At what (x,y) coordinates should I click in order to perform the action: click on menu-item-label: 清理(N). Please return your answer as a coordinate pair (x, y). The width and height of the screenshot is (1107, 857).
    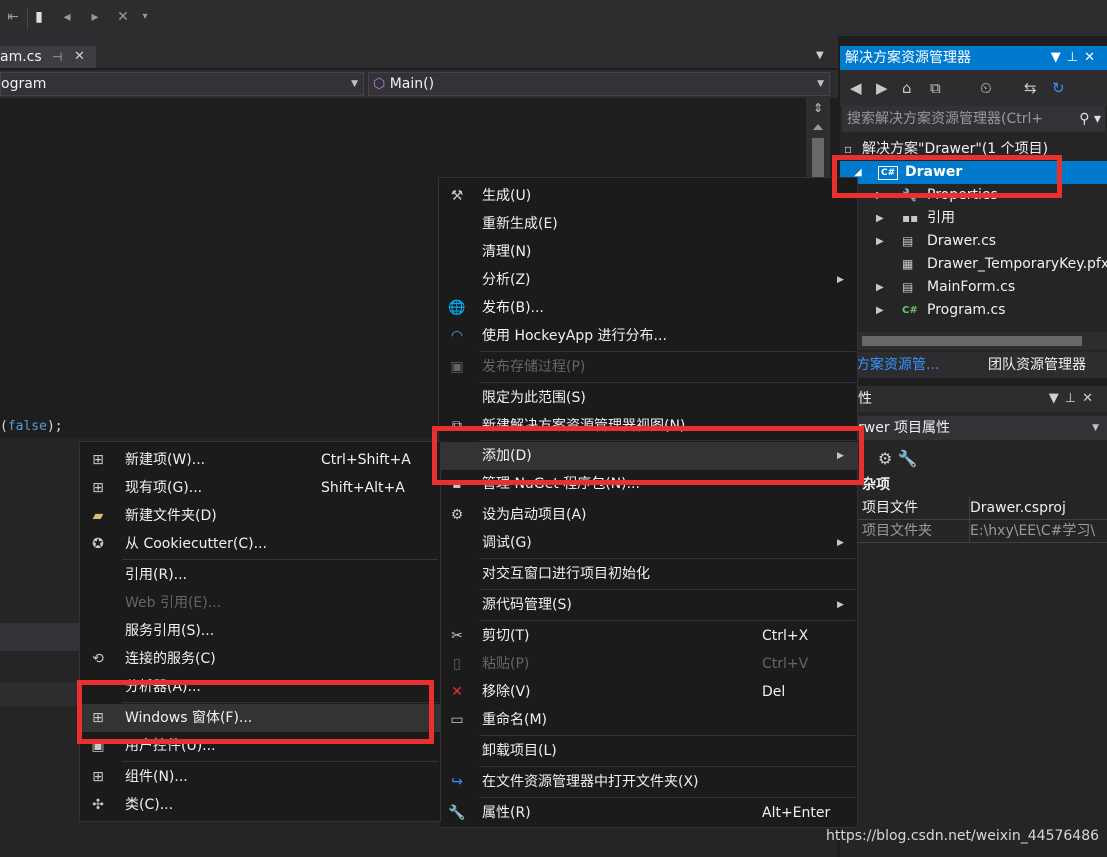
    Looking at the image, I should click on (507, 252).